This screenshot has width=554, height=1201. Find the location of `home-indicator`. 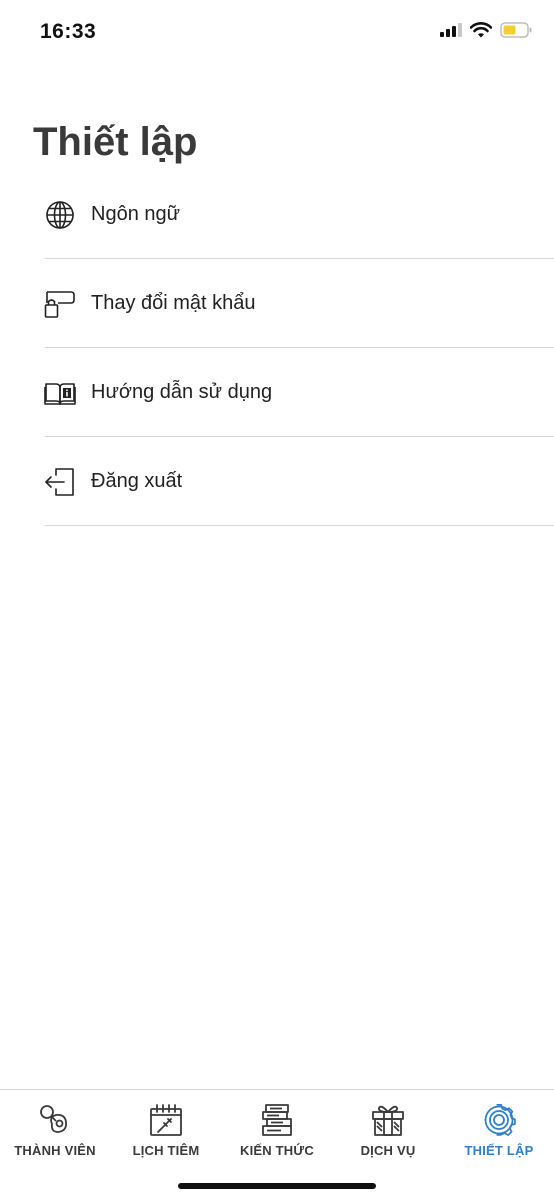

home-indicator is located at coordinates (277, 1186).